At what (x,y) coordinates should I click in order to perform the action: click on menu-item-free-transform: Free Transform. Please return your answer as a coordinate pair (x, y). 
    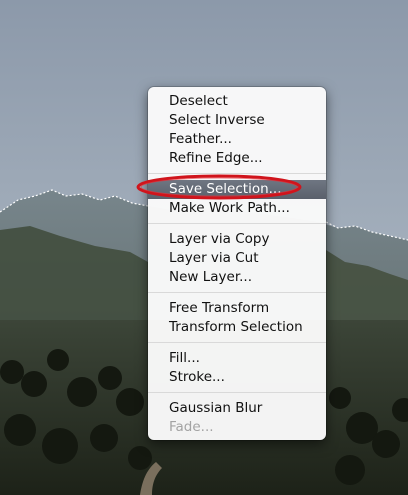
    Looking at the image, I should click on (237, 308).